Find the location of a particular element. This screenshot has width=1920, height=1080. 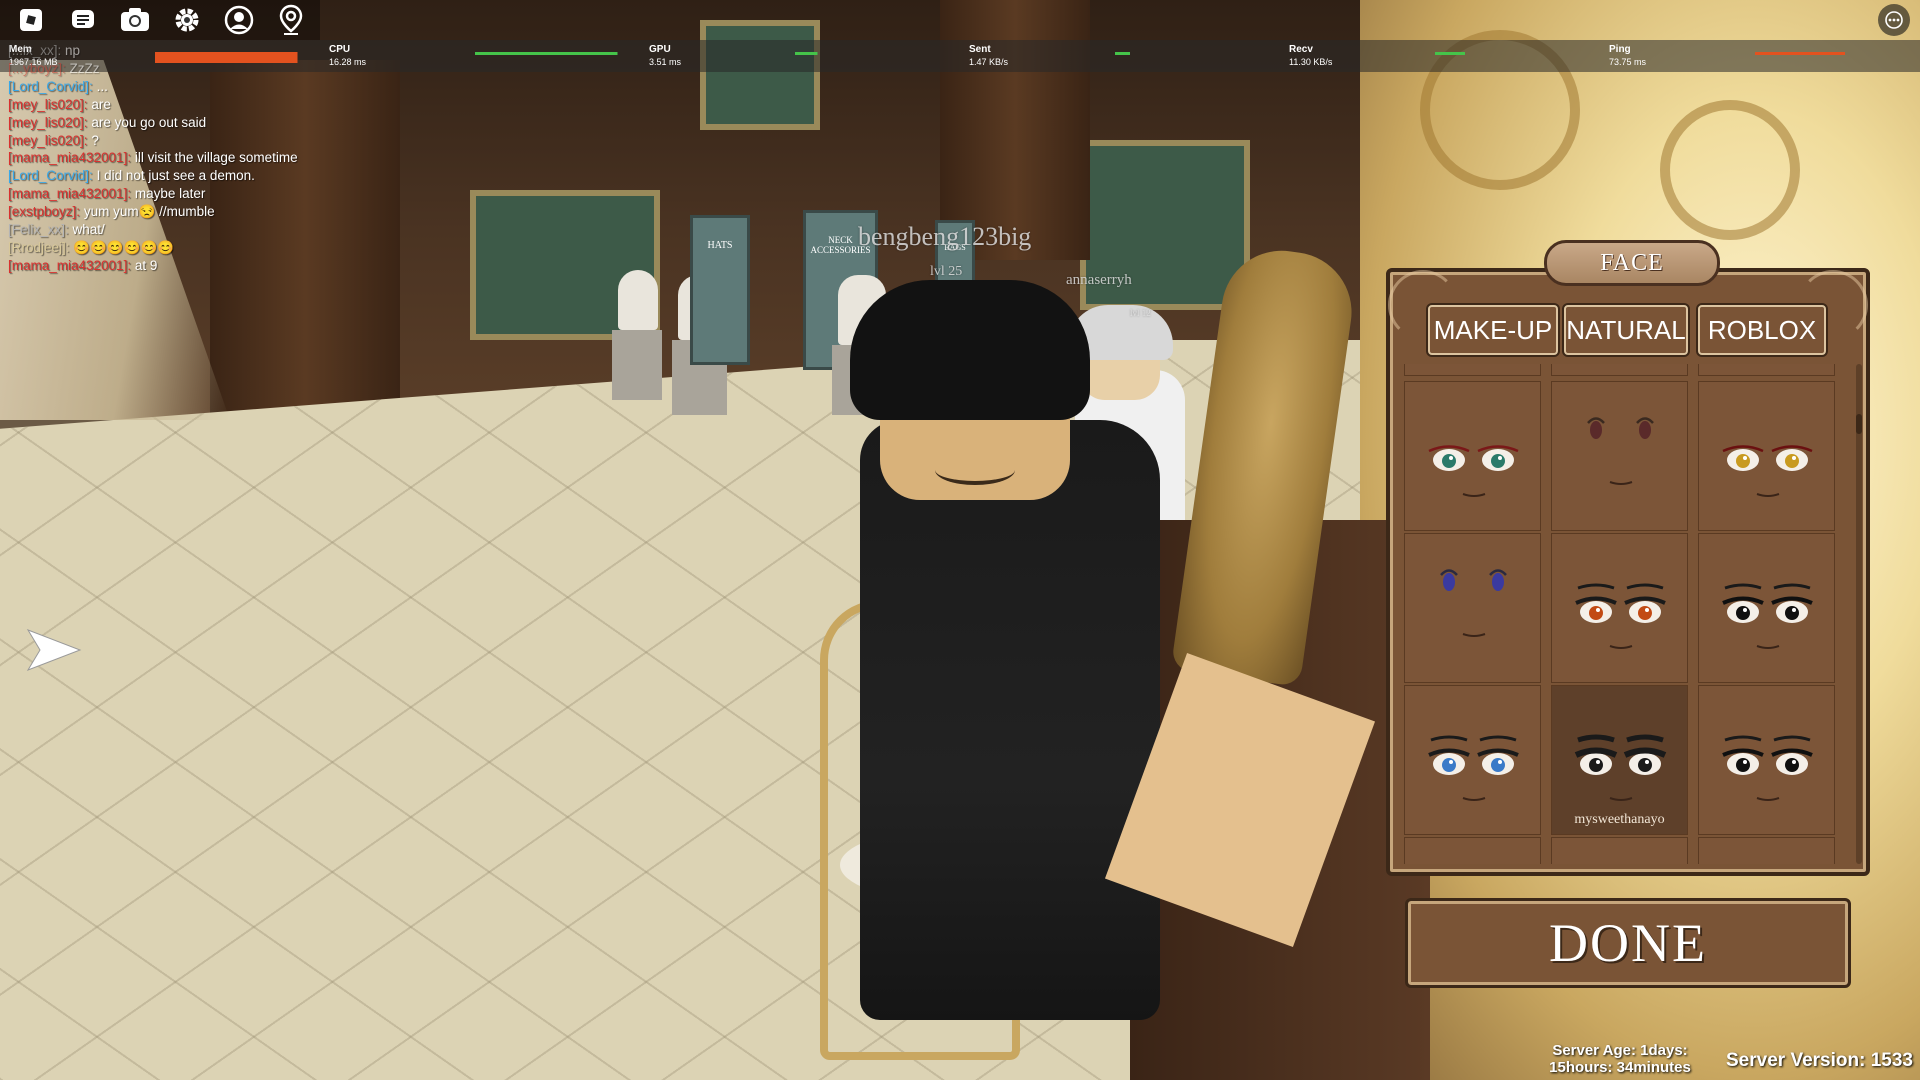

tab-make-up: MAKE-UP is located at coordinates (1493, 330).